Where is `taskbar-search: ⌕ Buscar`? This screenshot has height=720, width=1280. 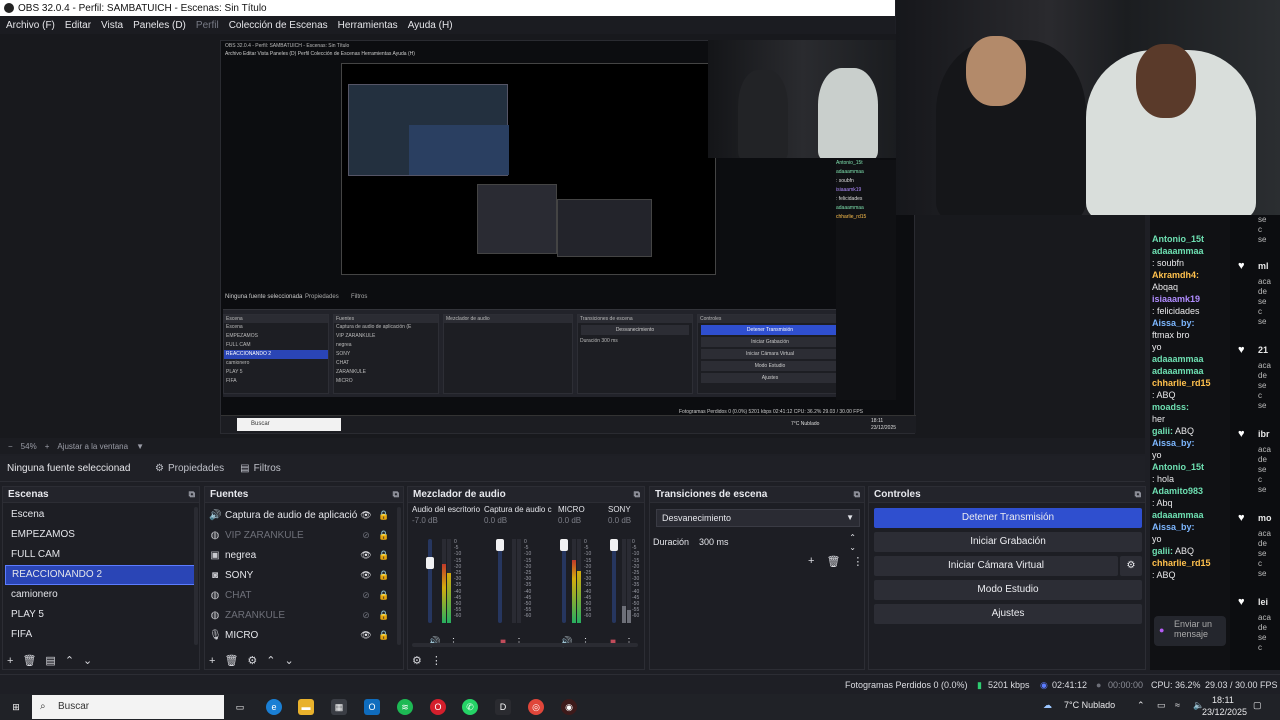 taskbar-search: ⌕ Buscar is located at coordinates (128, 707).